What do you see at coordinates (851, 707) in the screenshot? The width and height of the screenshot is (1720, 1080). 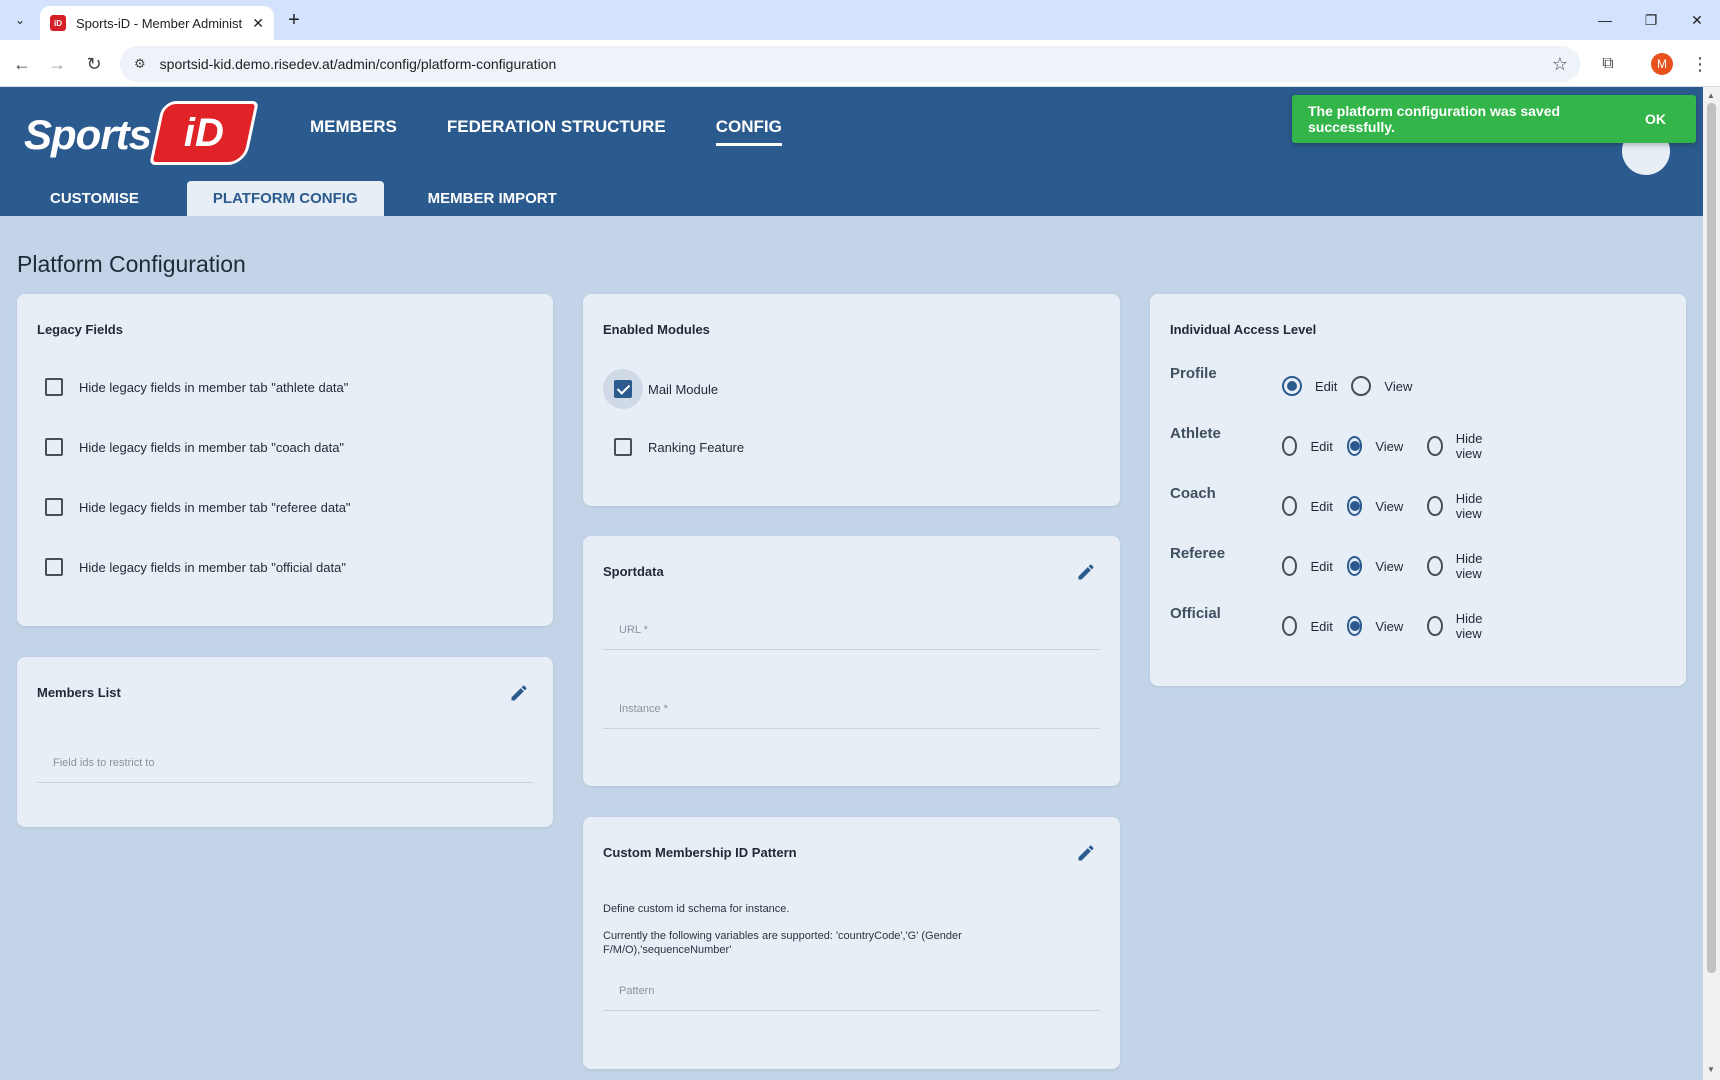 I see `sportdata-instance-input: Instance *` at bounding box center [851, 707].